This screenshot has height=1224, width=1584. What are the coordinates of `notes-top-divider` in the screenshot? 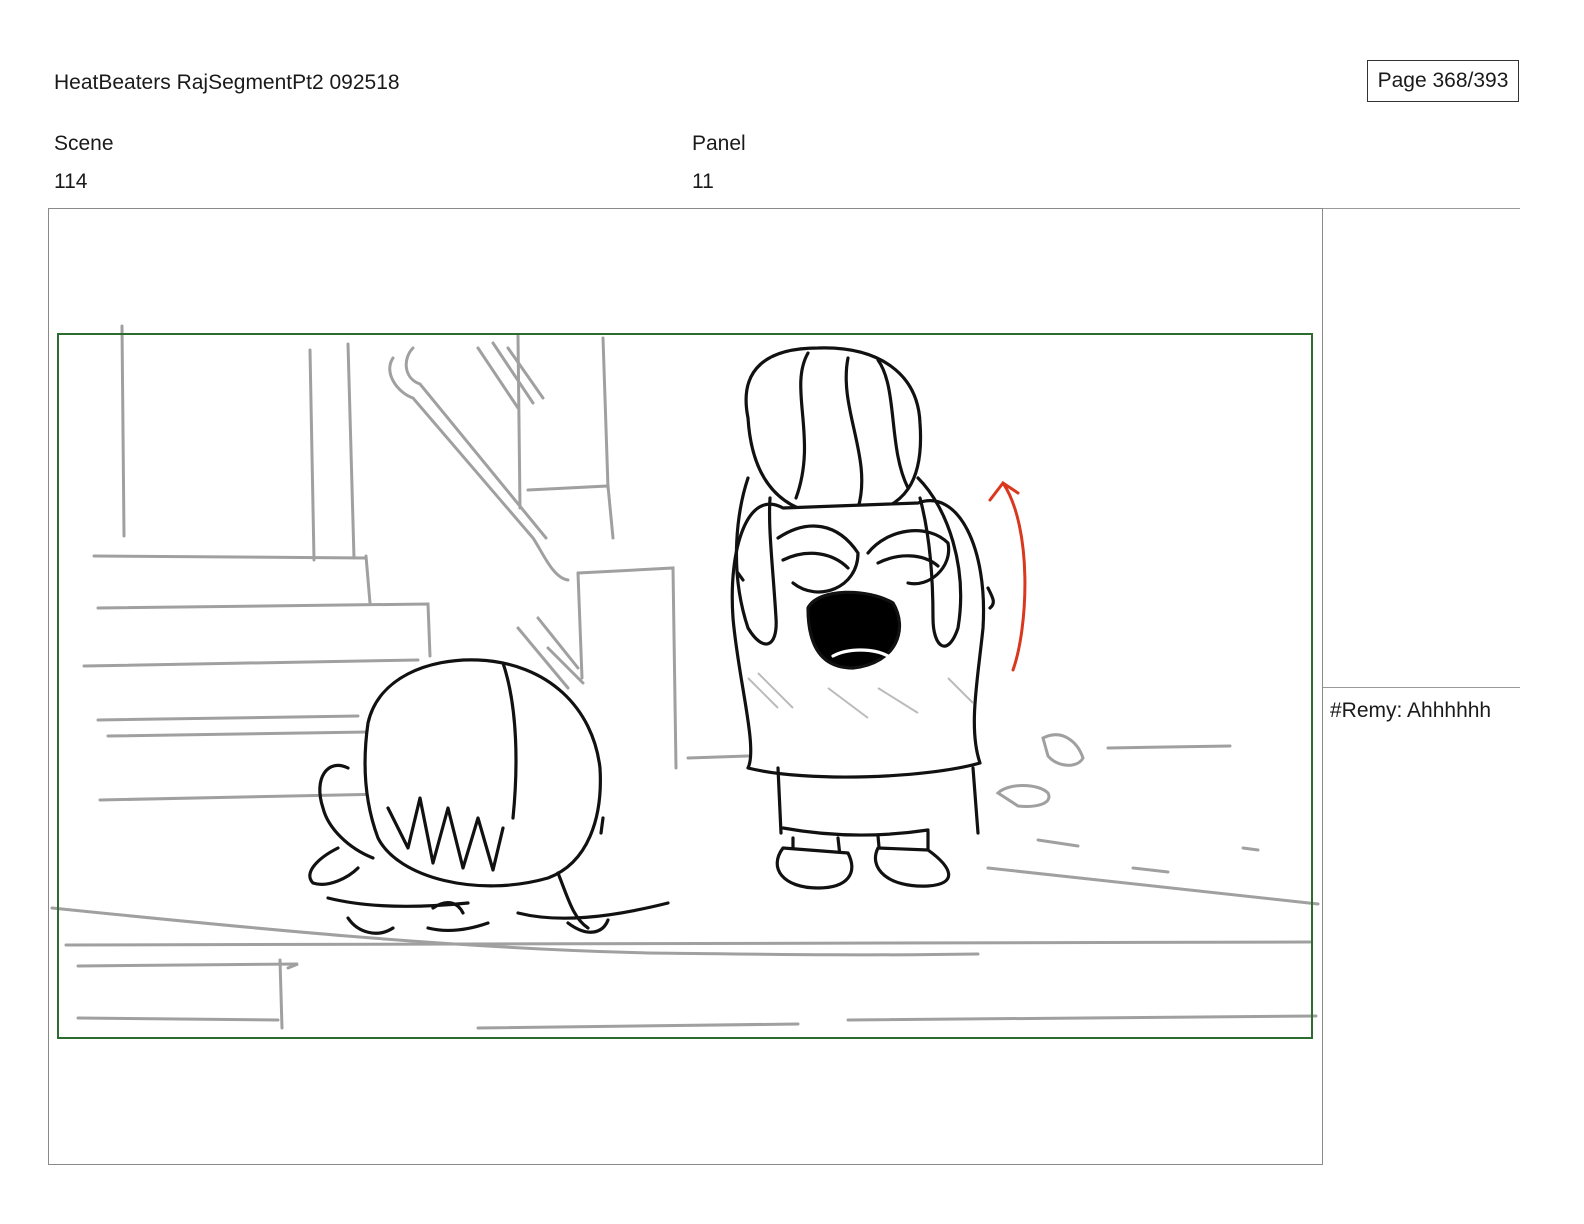 It's located at (1421, 208).